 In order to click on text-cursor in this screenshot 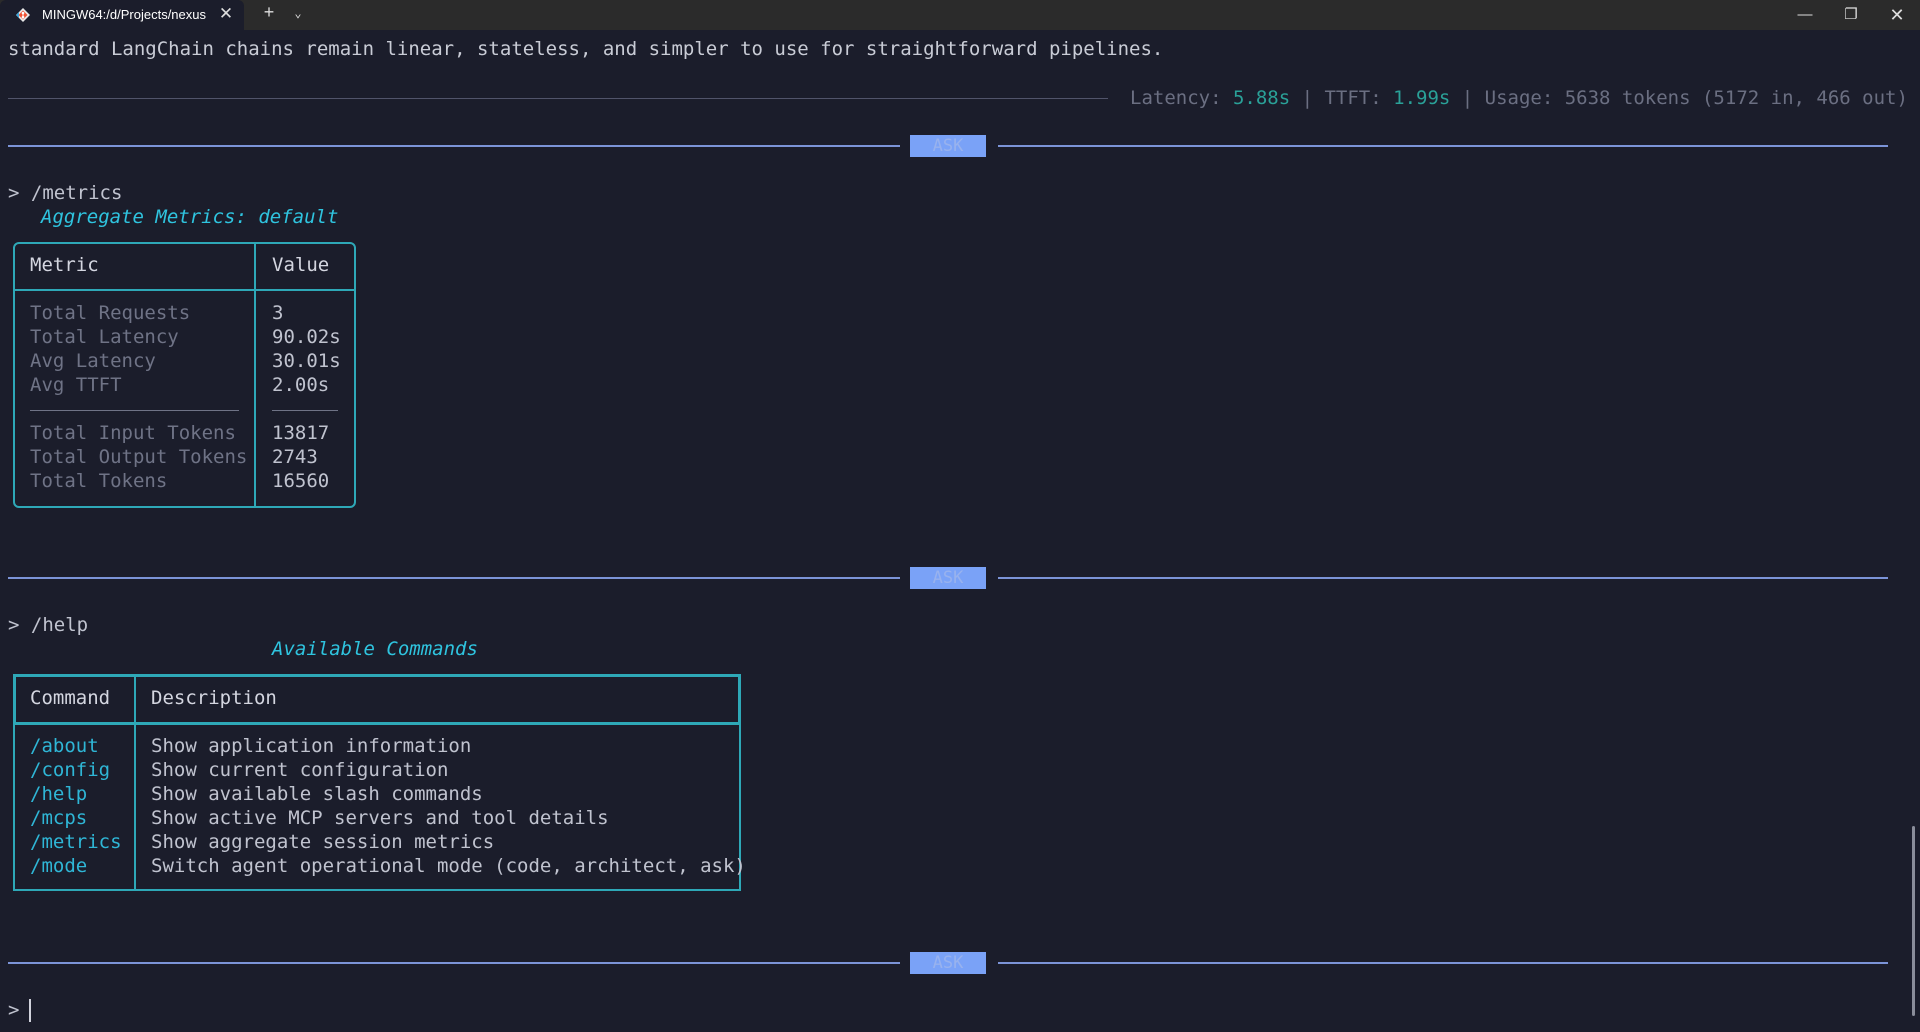, I will do `click(30, 1010)`.